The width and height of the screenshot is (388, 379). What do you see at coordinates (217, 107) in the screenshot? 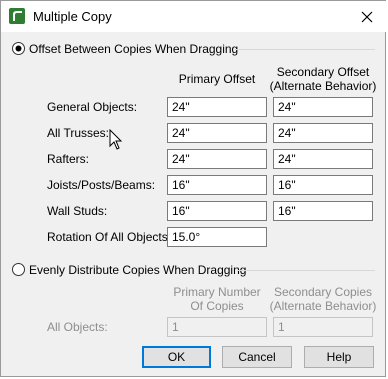
I see `general-objects-primary-field: 24"` at bounding box center [217, 107].